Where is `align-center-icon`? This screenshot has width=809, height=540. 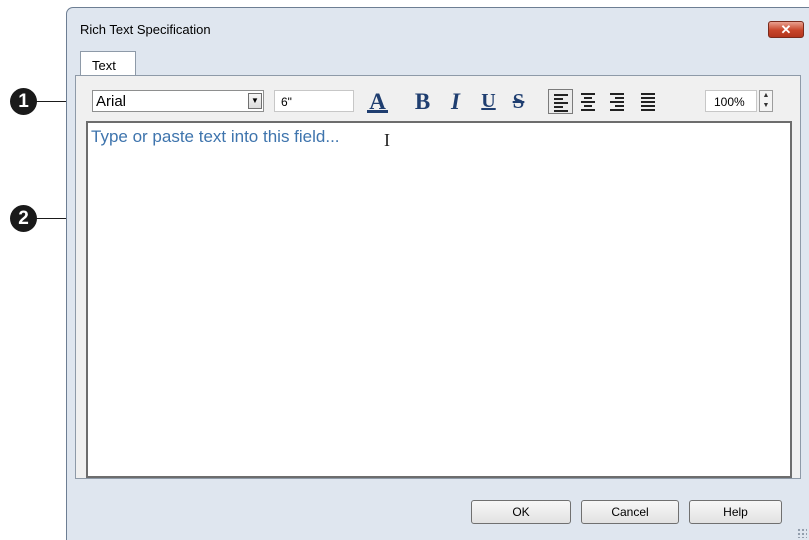
align-center-icon is located at coordinates (588, 103).